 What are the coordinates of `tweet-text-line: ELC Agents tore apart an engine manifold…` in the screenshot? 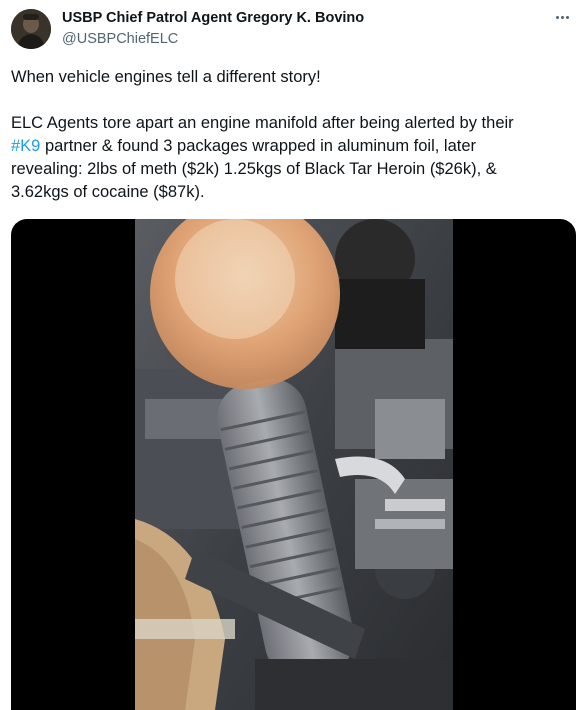 It's located at (262, 123).